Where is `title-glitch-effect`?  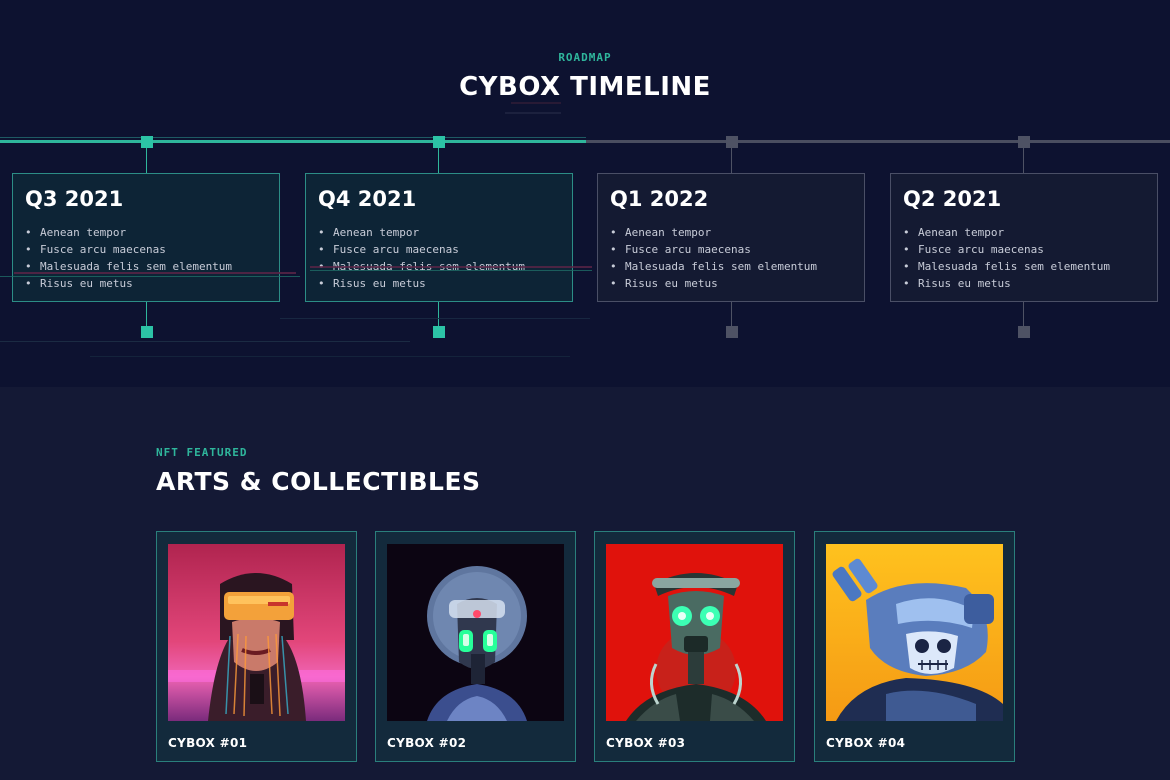
title-glitch-effect is located at coordinates (540, 108).